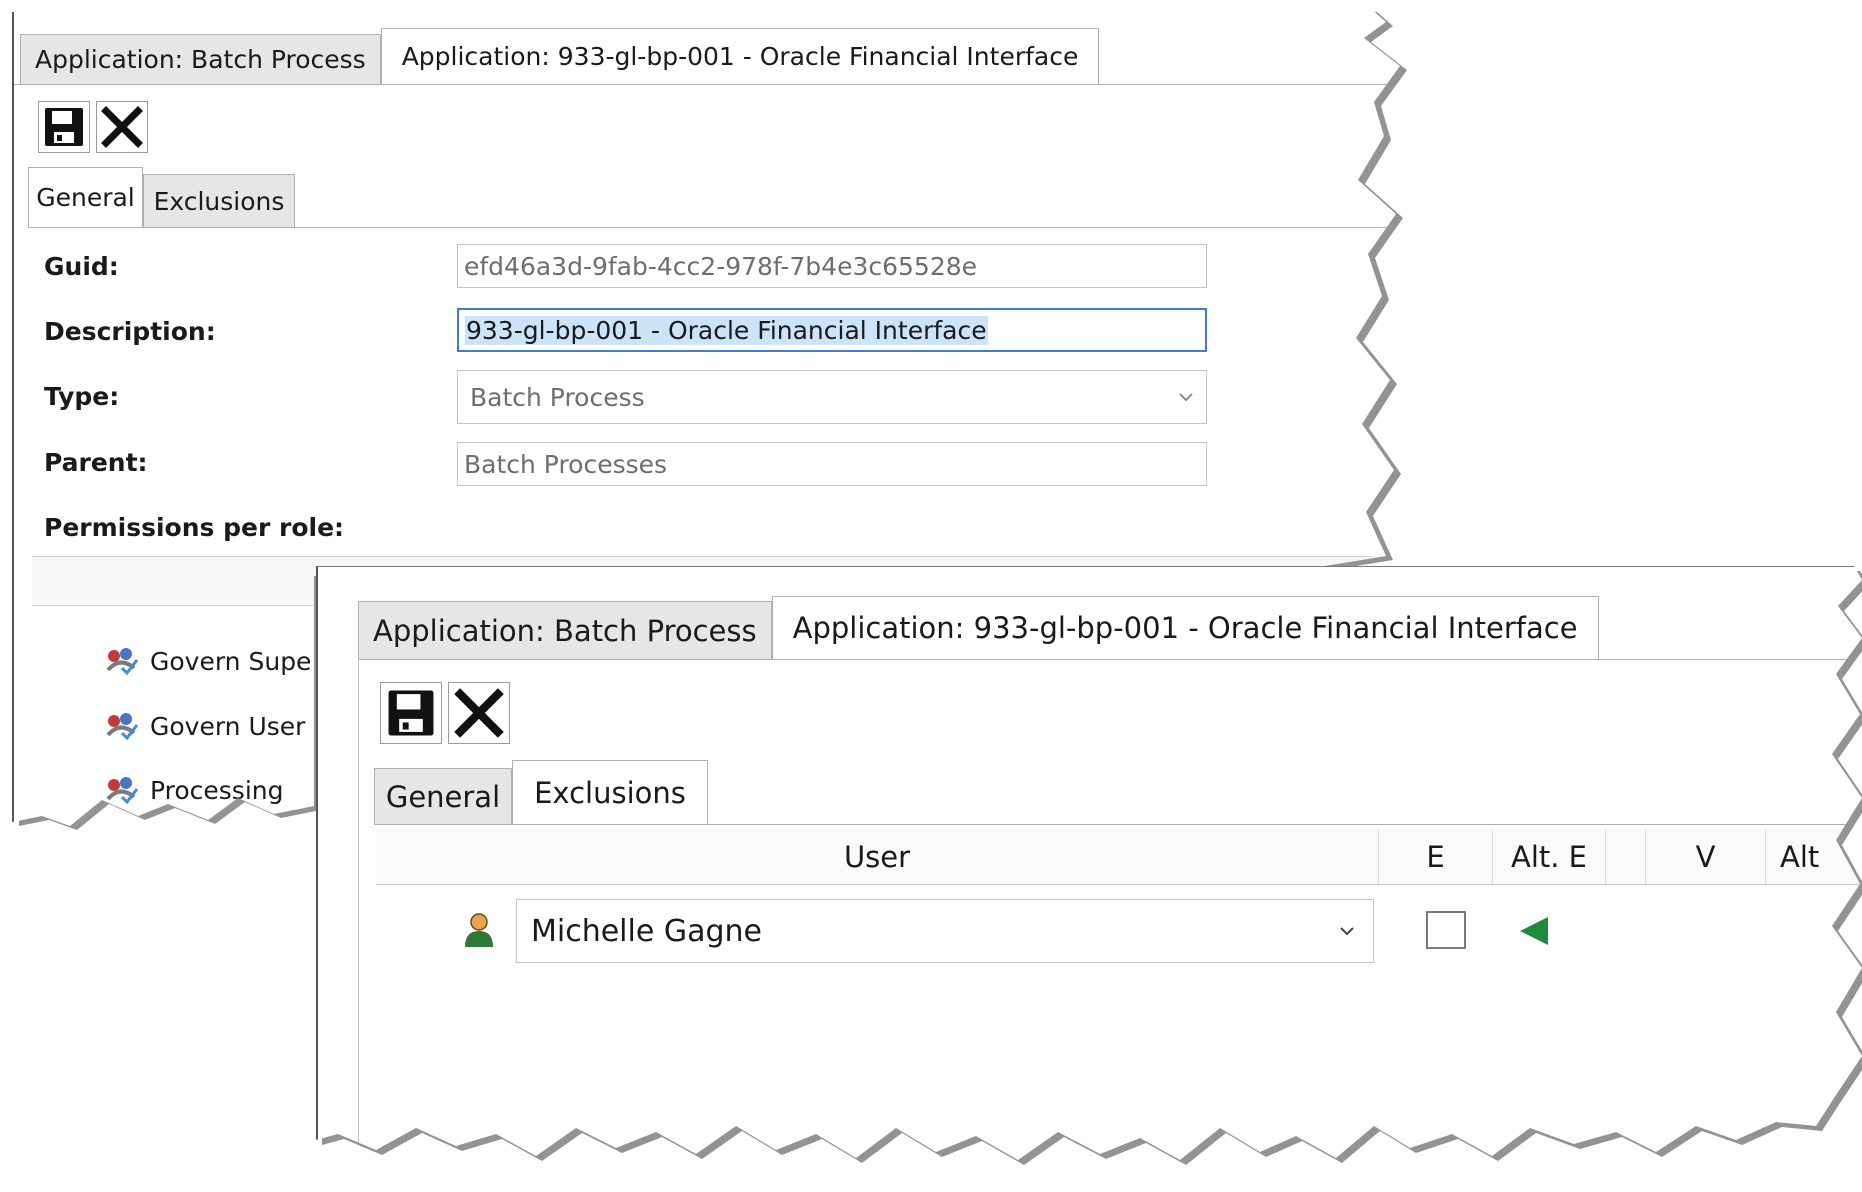 Image resolution: width=1862 pixels, height=1192 pixels. I want to click on column-label: User, so click(877, 856).